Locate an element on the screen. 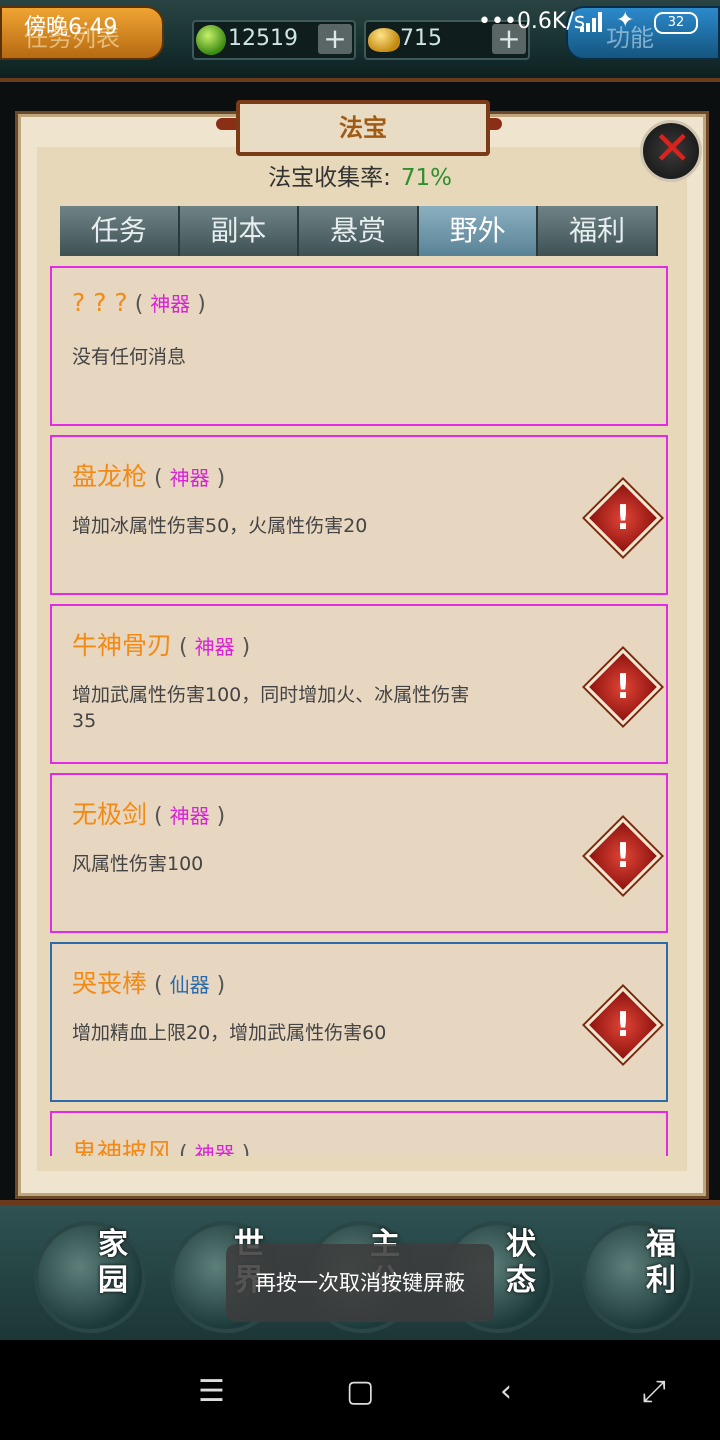  item-name: 盘龙枪 ( 神器 ) is located at coordinates (149, 476).